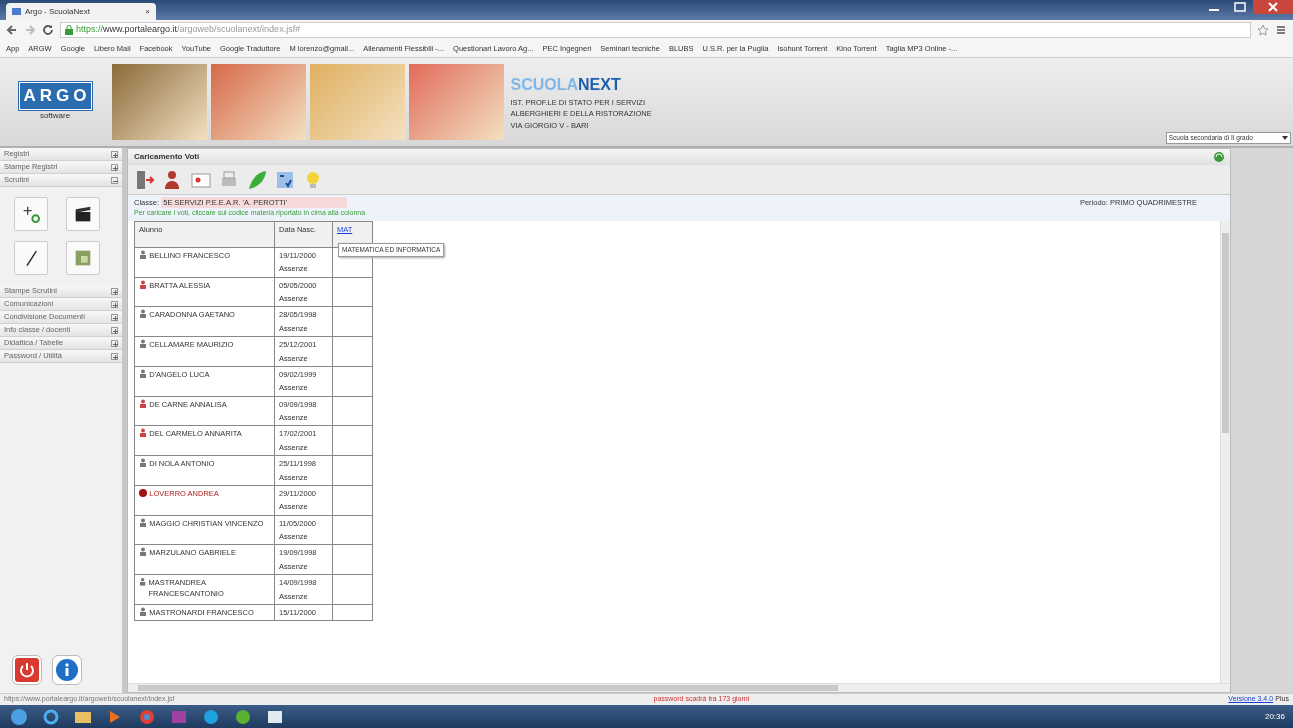 This screenshot has width=1293, height=728. I want to click on info-button, so click(67, 670).